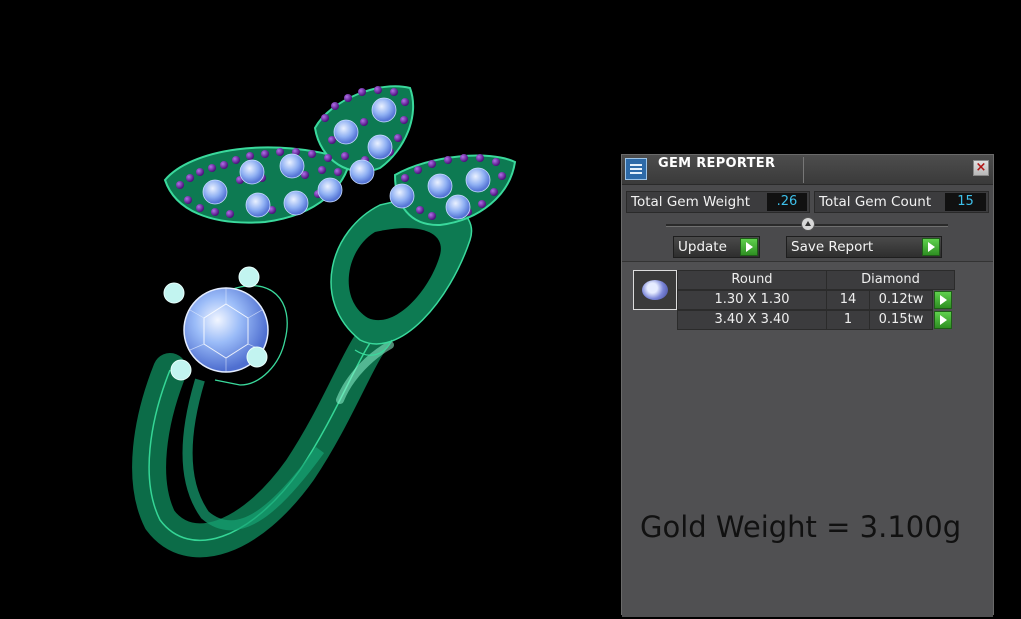  I want to click on gem-count-cell: 14, so click(848, 300).